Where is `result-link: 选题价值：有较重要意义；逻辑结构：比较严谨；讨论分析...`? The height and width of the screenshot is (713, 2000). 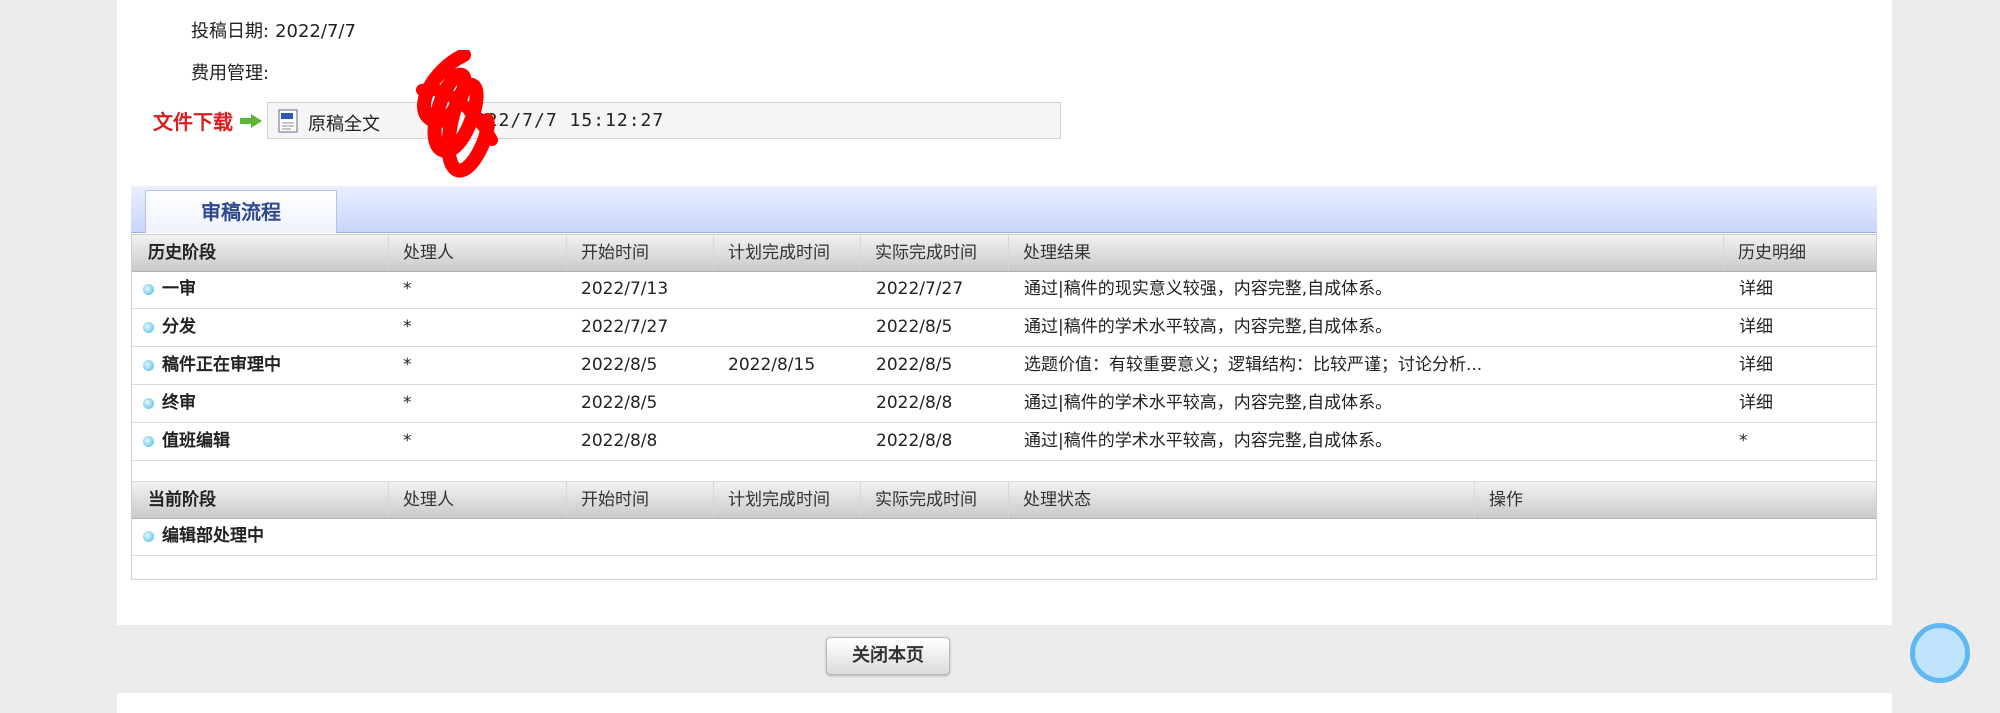 result-link: 选题价值：有较重要意义；逻辑结构：比较严谨；讨论分析... is located at coordinates (1253, 365).